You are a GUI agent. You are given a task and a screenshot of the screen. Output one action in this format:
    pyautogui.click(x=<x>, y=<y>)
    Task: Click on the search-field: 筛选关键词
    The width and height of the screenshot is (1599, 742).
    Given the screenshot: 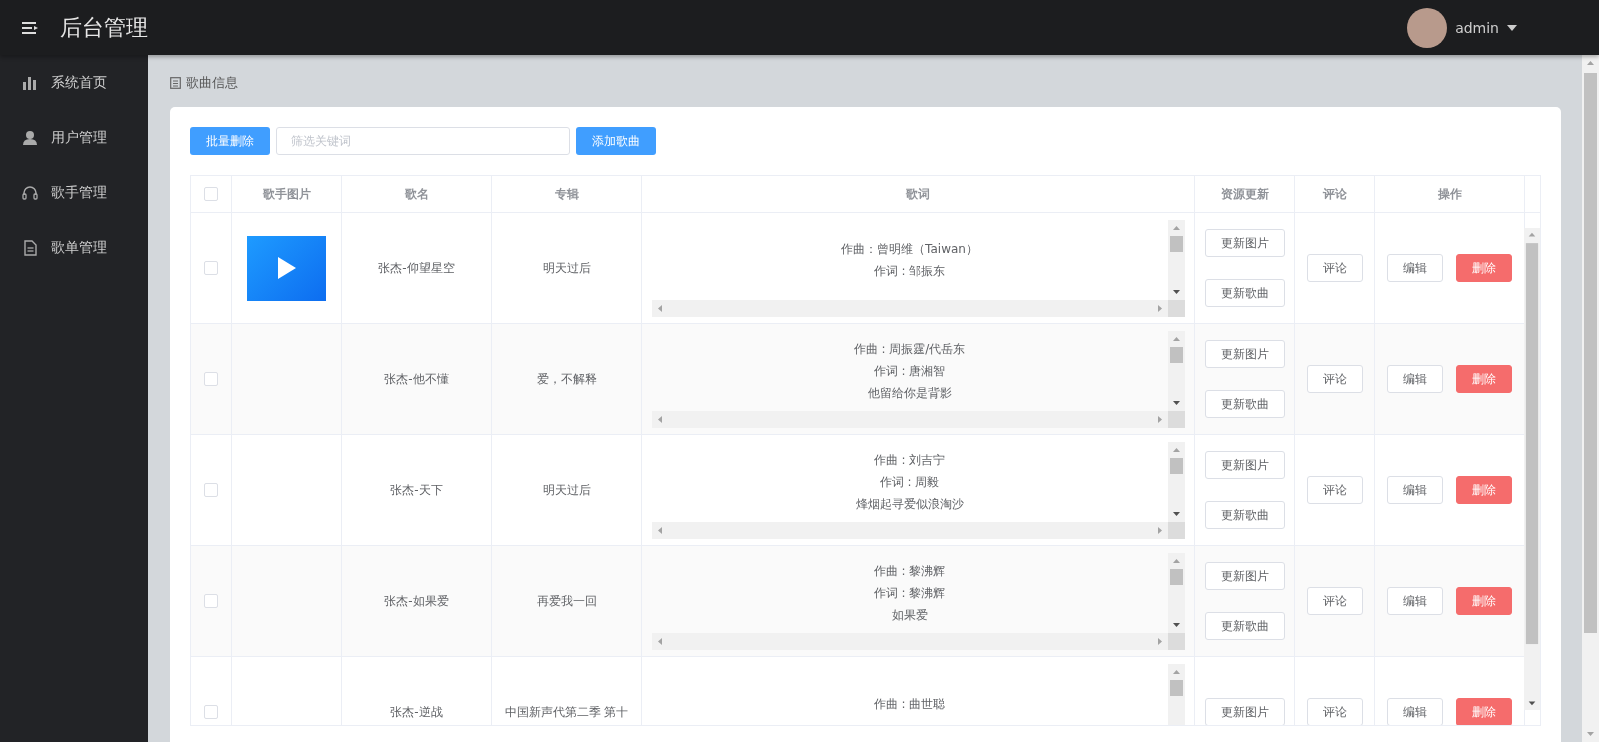 What is the action you would take?
    pyautogui.click(x=423, y=141)
    